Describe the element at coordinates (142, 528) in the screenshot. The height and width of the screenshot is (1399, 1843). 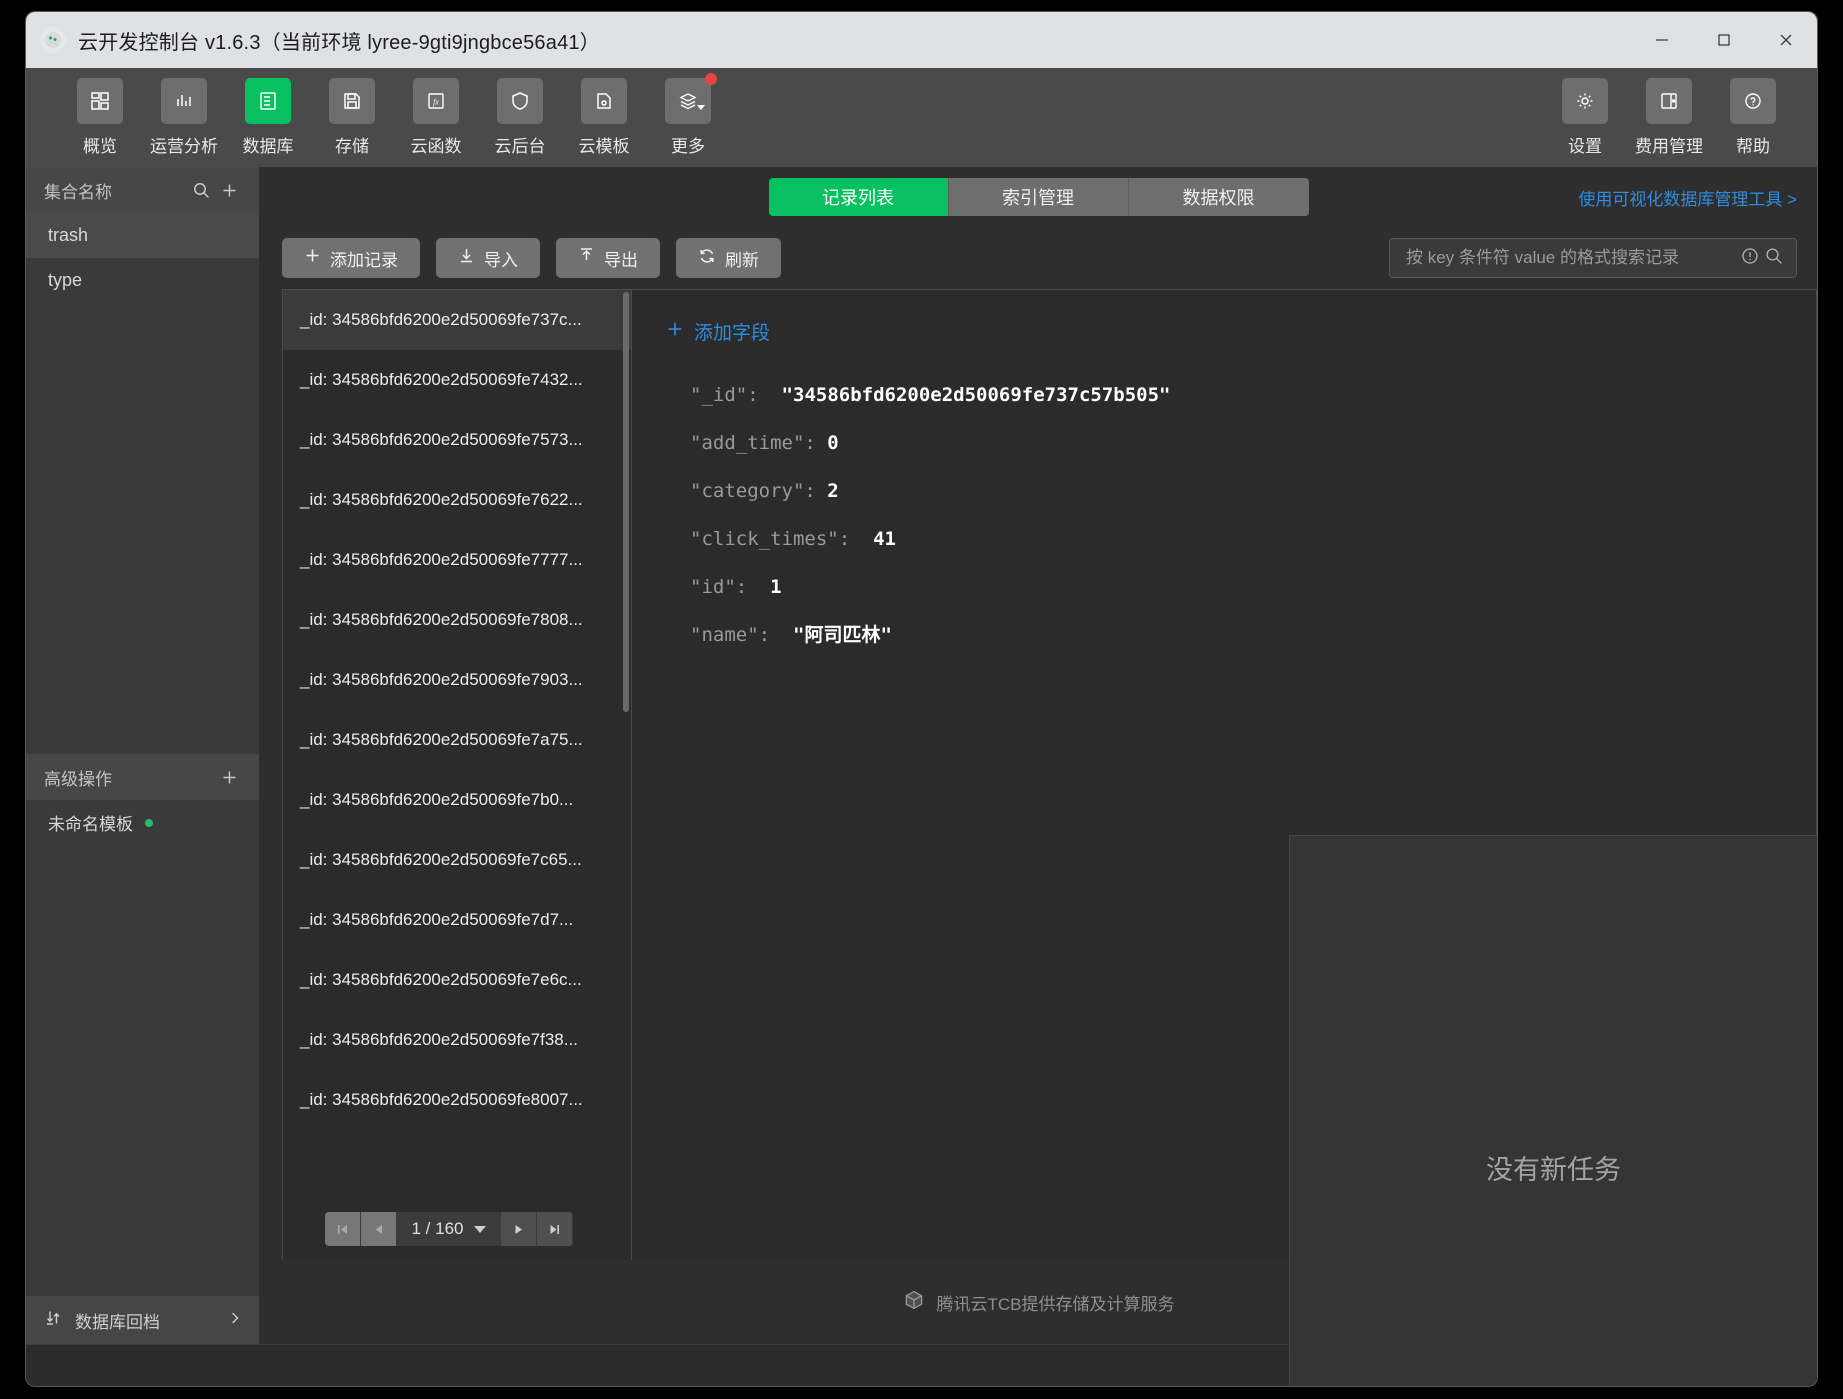
I see `sidebar-spacer-top` at that location.